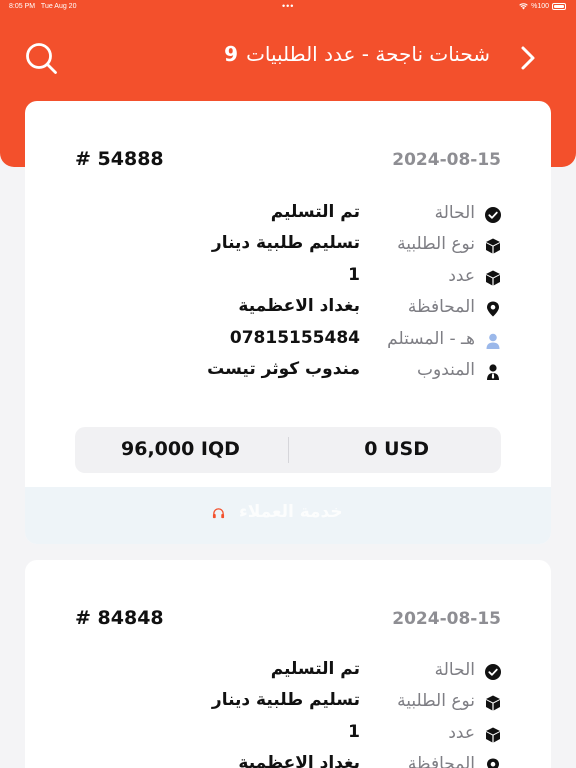 This screenshot has height=768, width=576. What do you see at coordinates (396, 449) in the screenshot?
I see `total-usd: 0 USD` at bounding box center [396, 449].